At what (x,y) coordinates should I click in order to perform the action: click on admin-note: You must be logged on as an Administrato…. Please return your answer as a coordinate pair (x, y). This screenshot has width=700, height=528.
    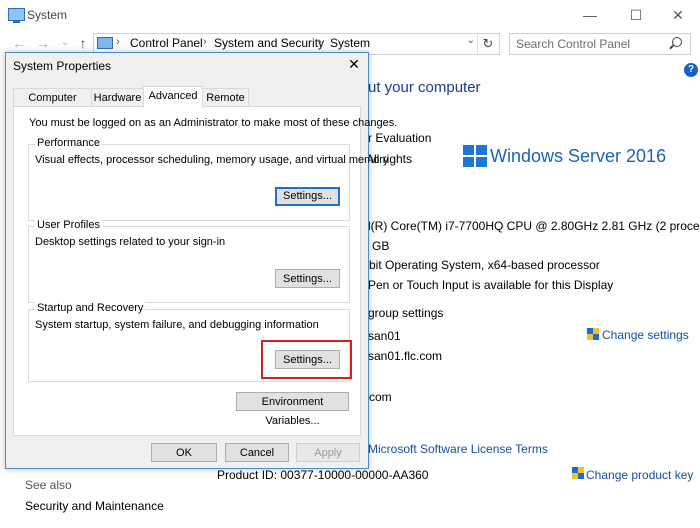
    Looking at the image, I should click on (213, 123).